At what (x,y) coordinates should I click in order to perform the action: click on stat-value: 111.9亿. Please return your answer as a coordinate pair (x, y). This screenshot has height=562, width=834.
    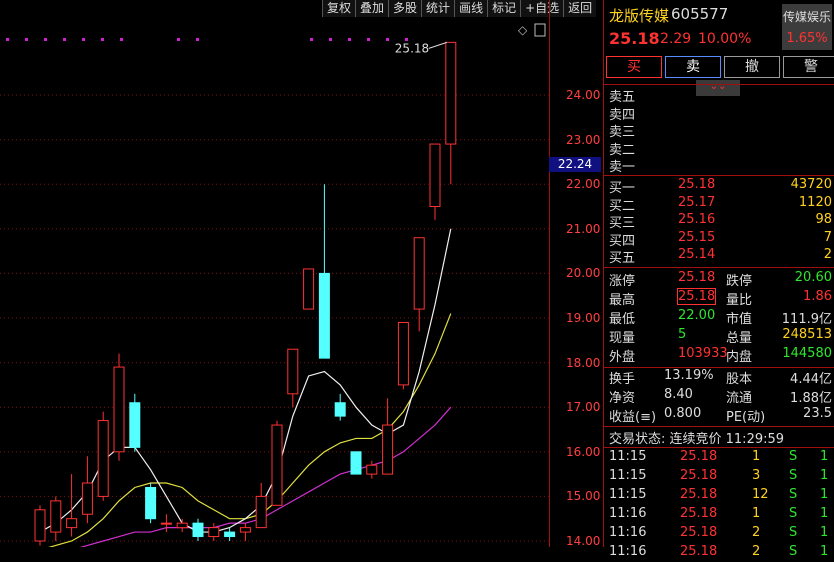
    Looking at the image, I should click on (806, 319).